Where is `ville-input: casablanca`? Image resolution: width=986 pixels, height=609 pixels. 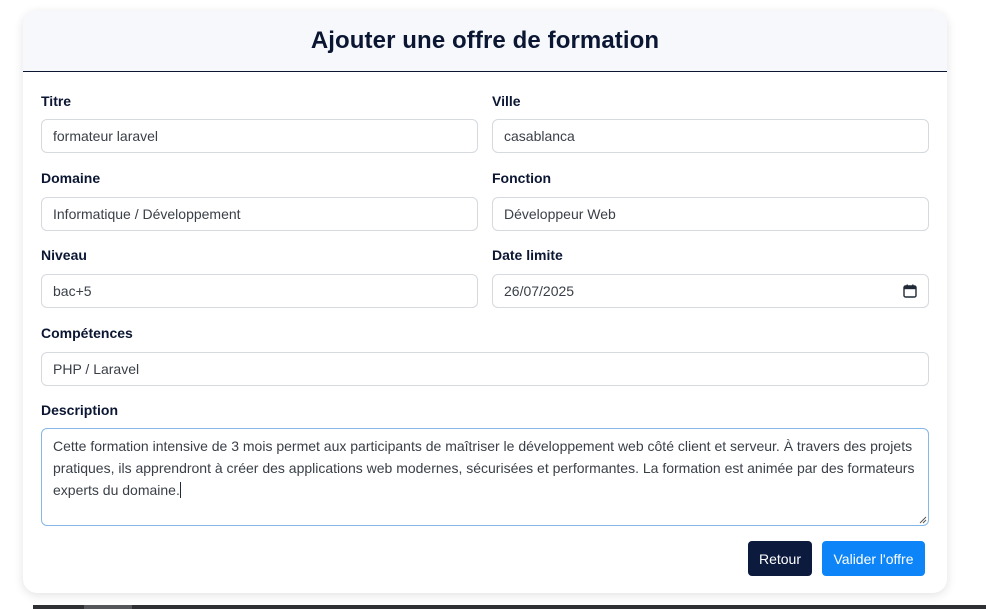 ville-input: casablanca is located at coordinates (710, 136).